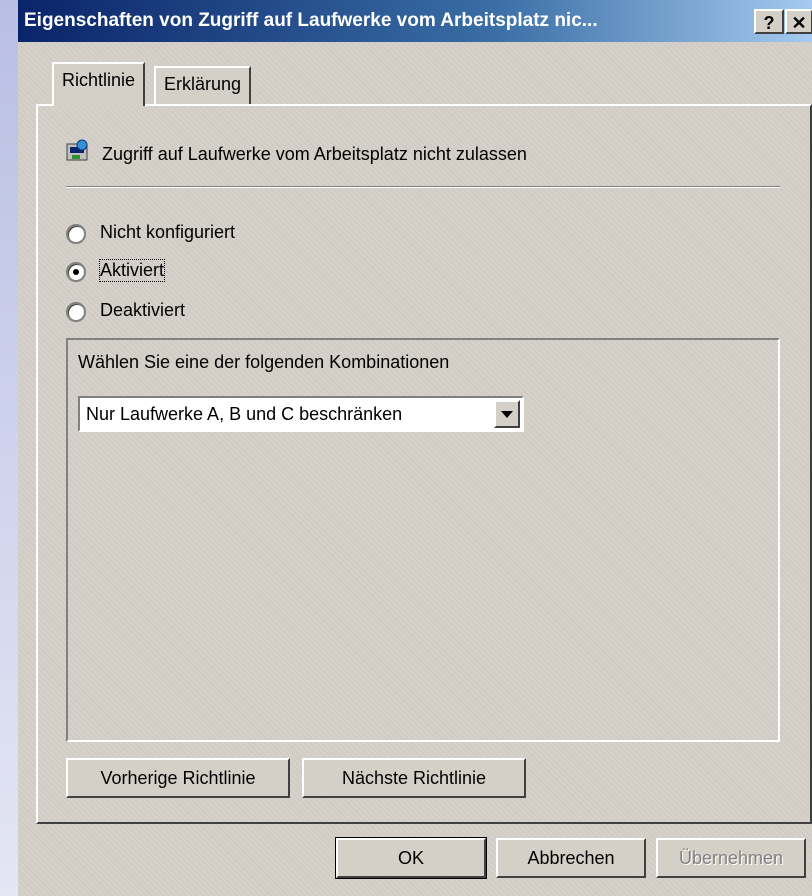  I want to click on separator, so click(423, 187).